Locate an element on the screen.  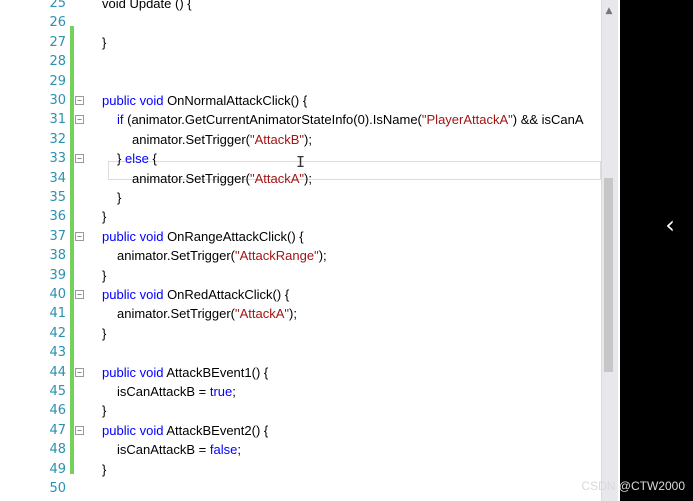
code-line: 50 is located at coordinates (300, 488).